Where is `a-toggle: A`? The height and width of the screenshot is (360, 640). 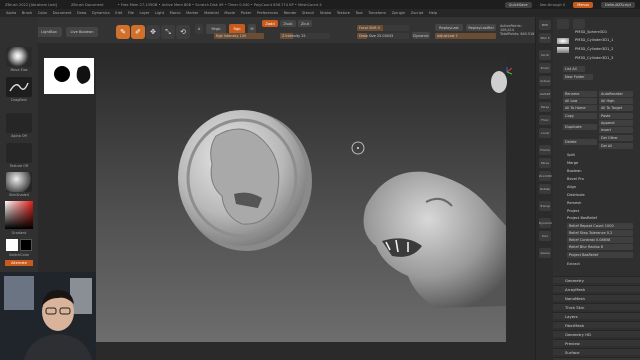 a-toggle: A is located at coordinates (199, 29).